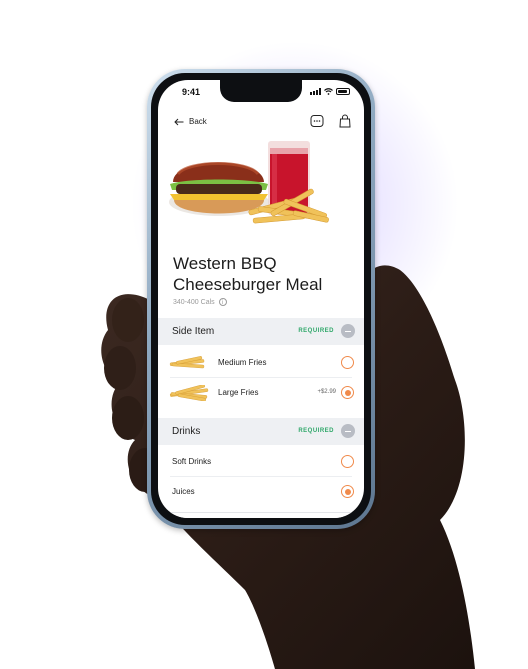 The image size is (528, 669). Describe the element at coordinates (194, 302) in the screenshot. I see `calories-text: 340-400 Cals` at that location.